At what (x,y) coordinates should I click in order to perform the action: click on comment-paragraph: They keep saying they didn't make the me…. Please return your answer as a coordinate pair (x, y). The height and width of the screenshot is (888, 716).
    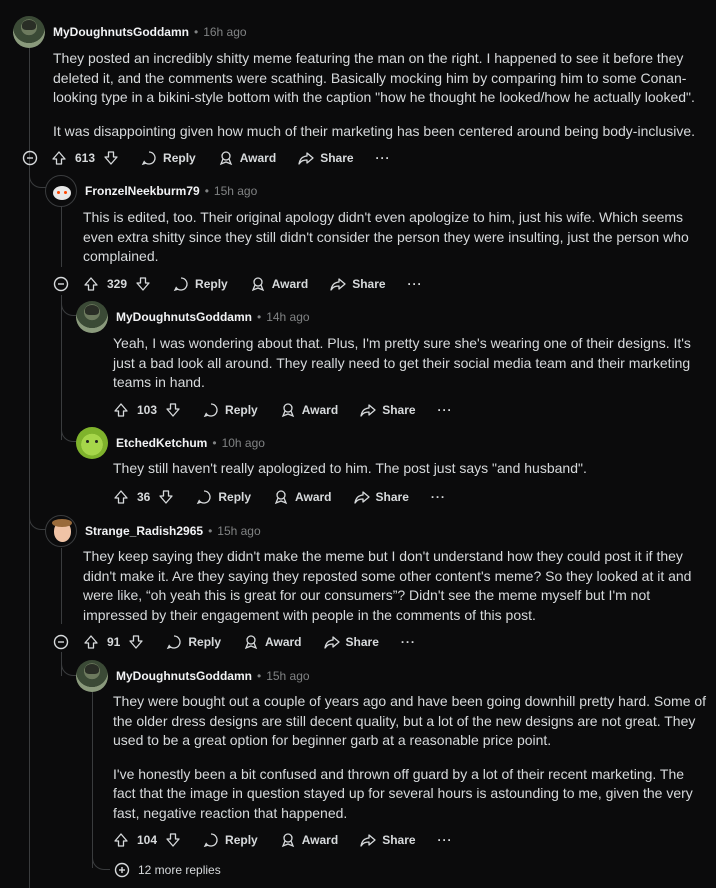
    Looking at the image, I should click on (387, 585).